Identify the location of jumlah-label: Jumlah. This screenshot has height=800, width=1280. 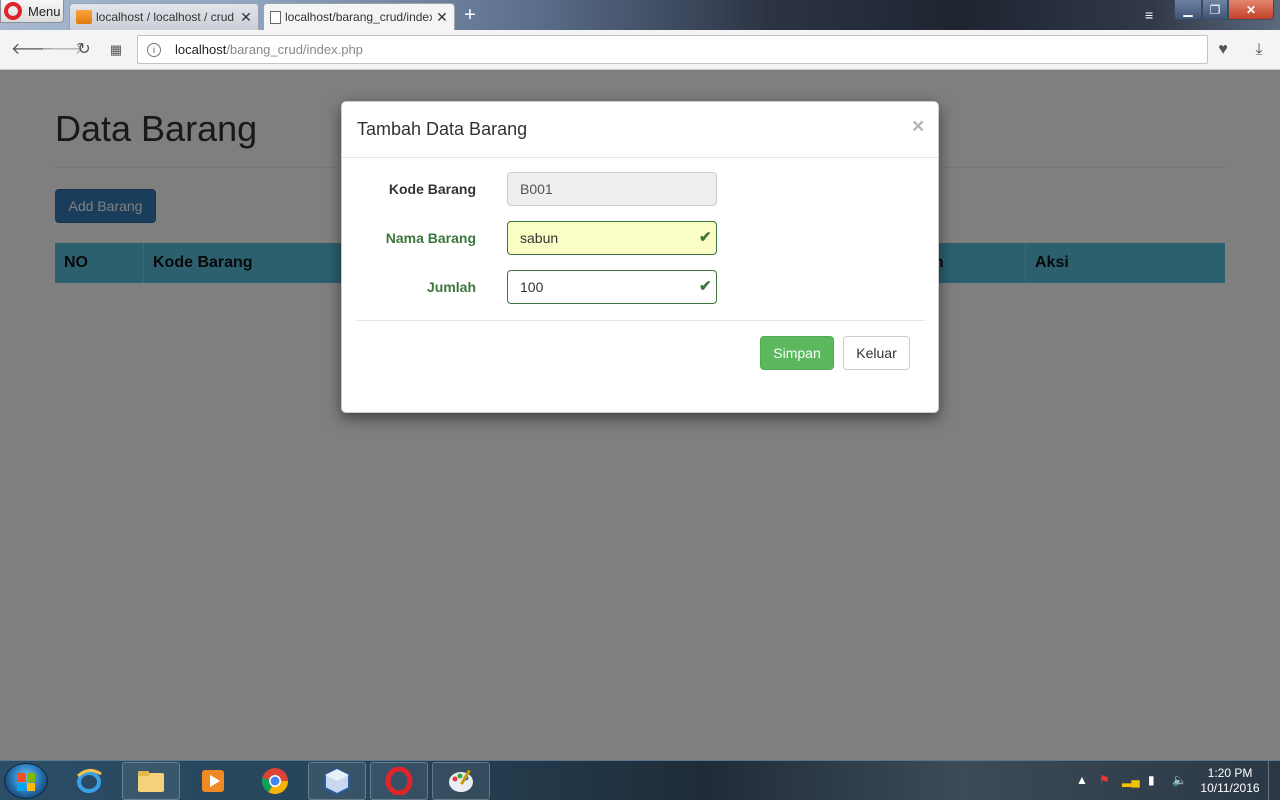
(451, 287).